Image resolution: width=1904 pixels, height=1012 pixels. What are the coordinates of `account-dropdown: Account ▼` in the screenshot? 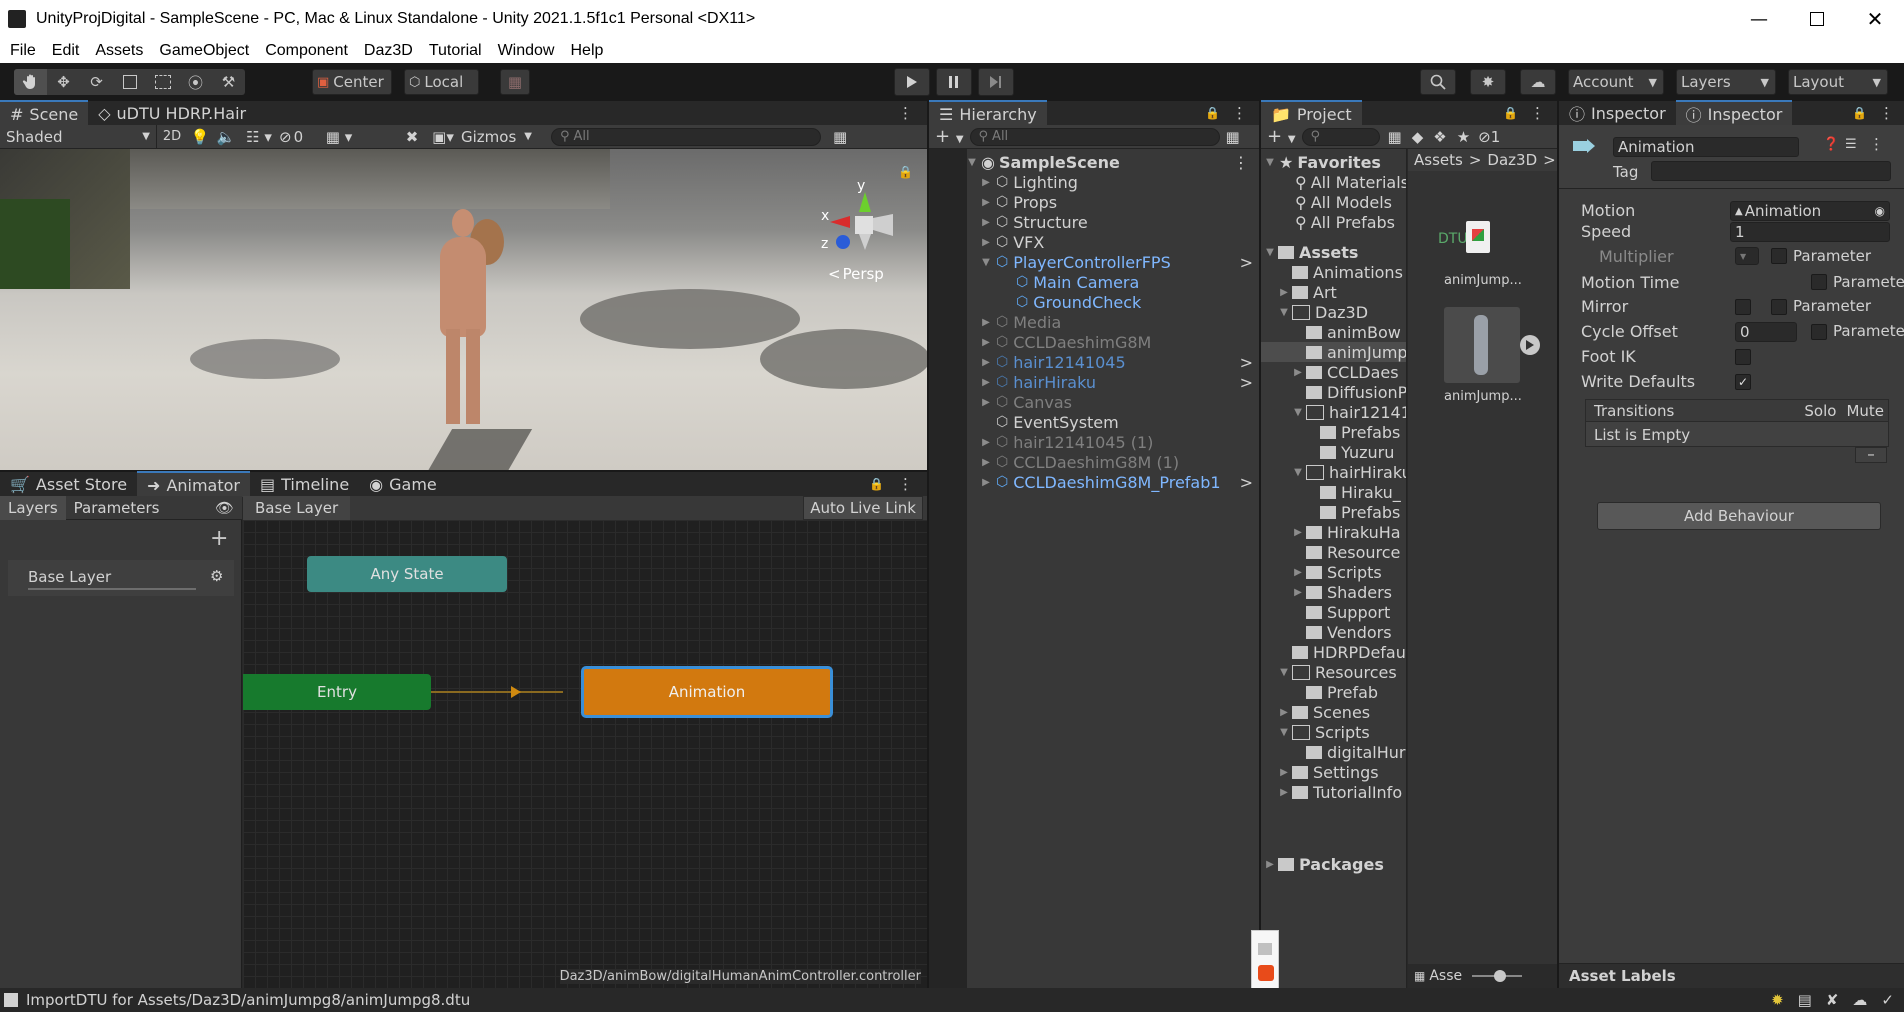 It's located at (1616, 82).